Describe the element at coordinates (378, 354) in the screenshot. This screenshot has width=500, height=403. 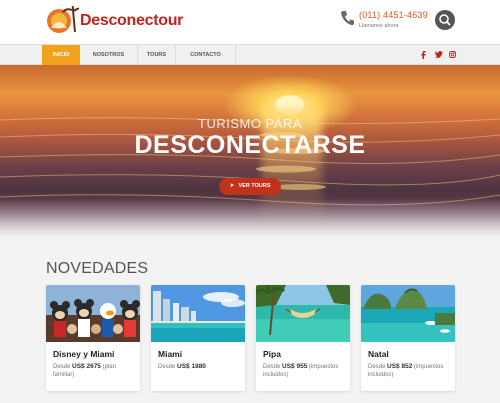
I see `tour-title: Natal` at that location.